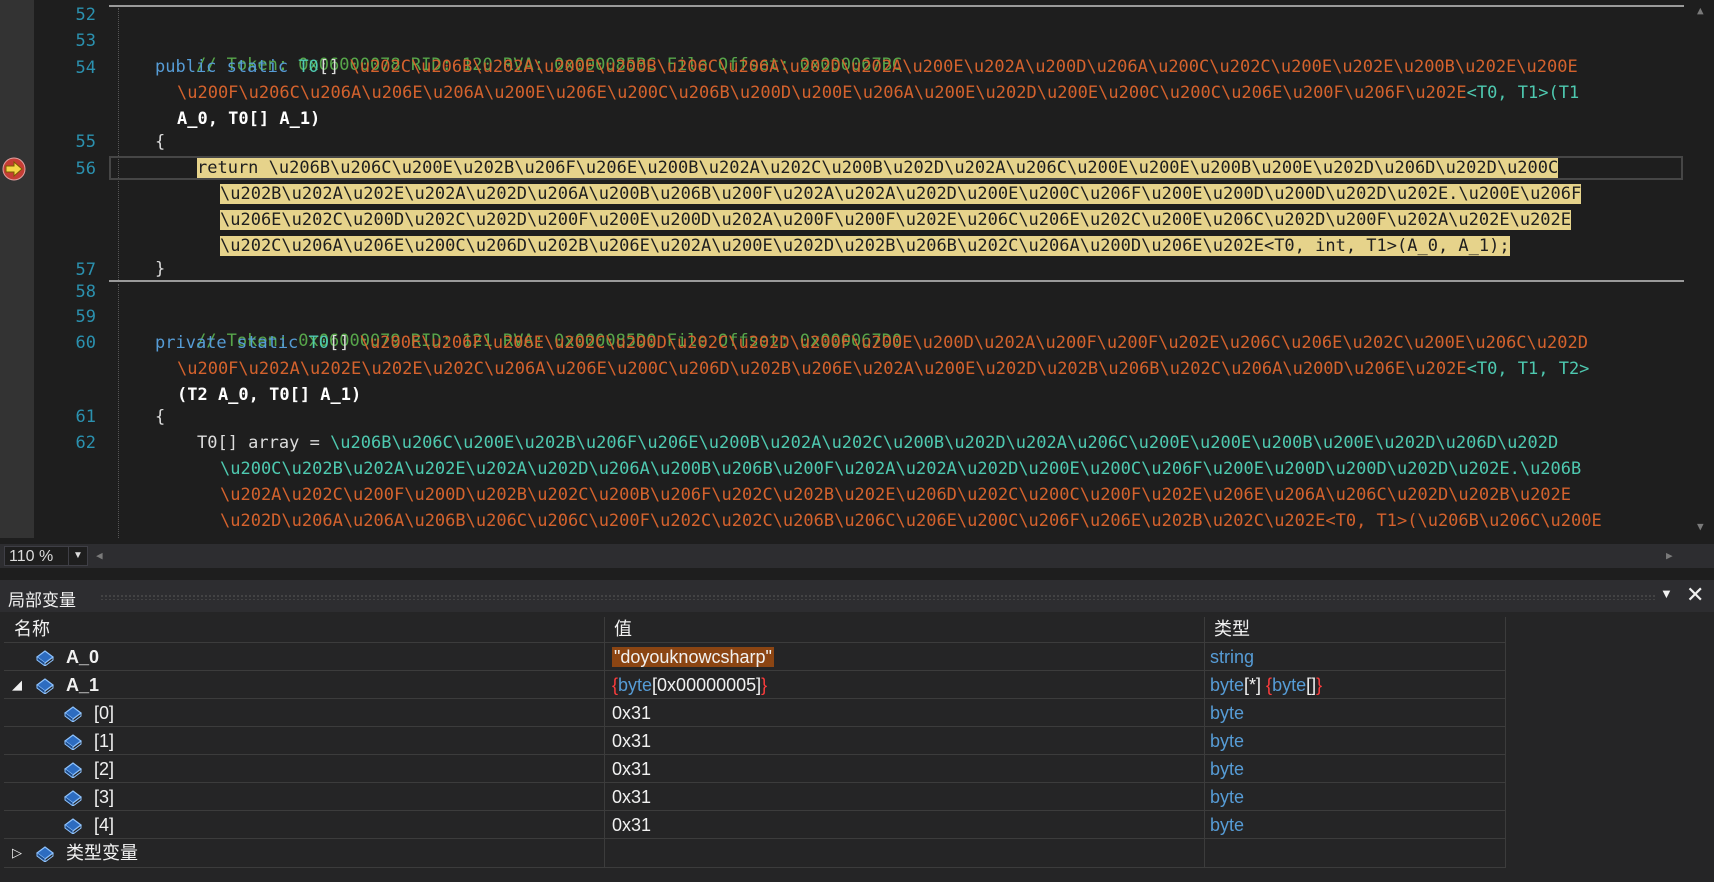  I want to click on line-number: 55, so click(85, 142).